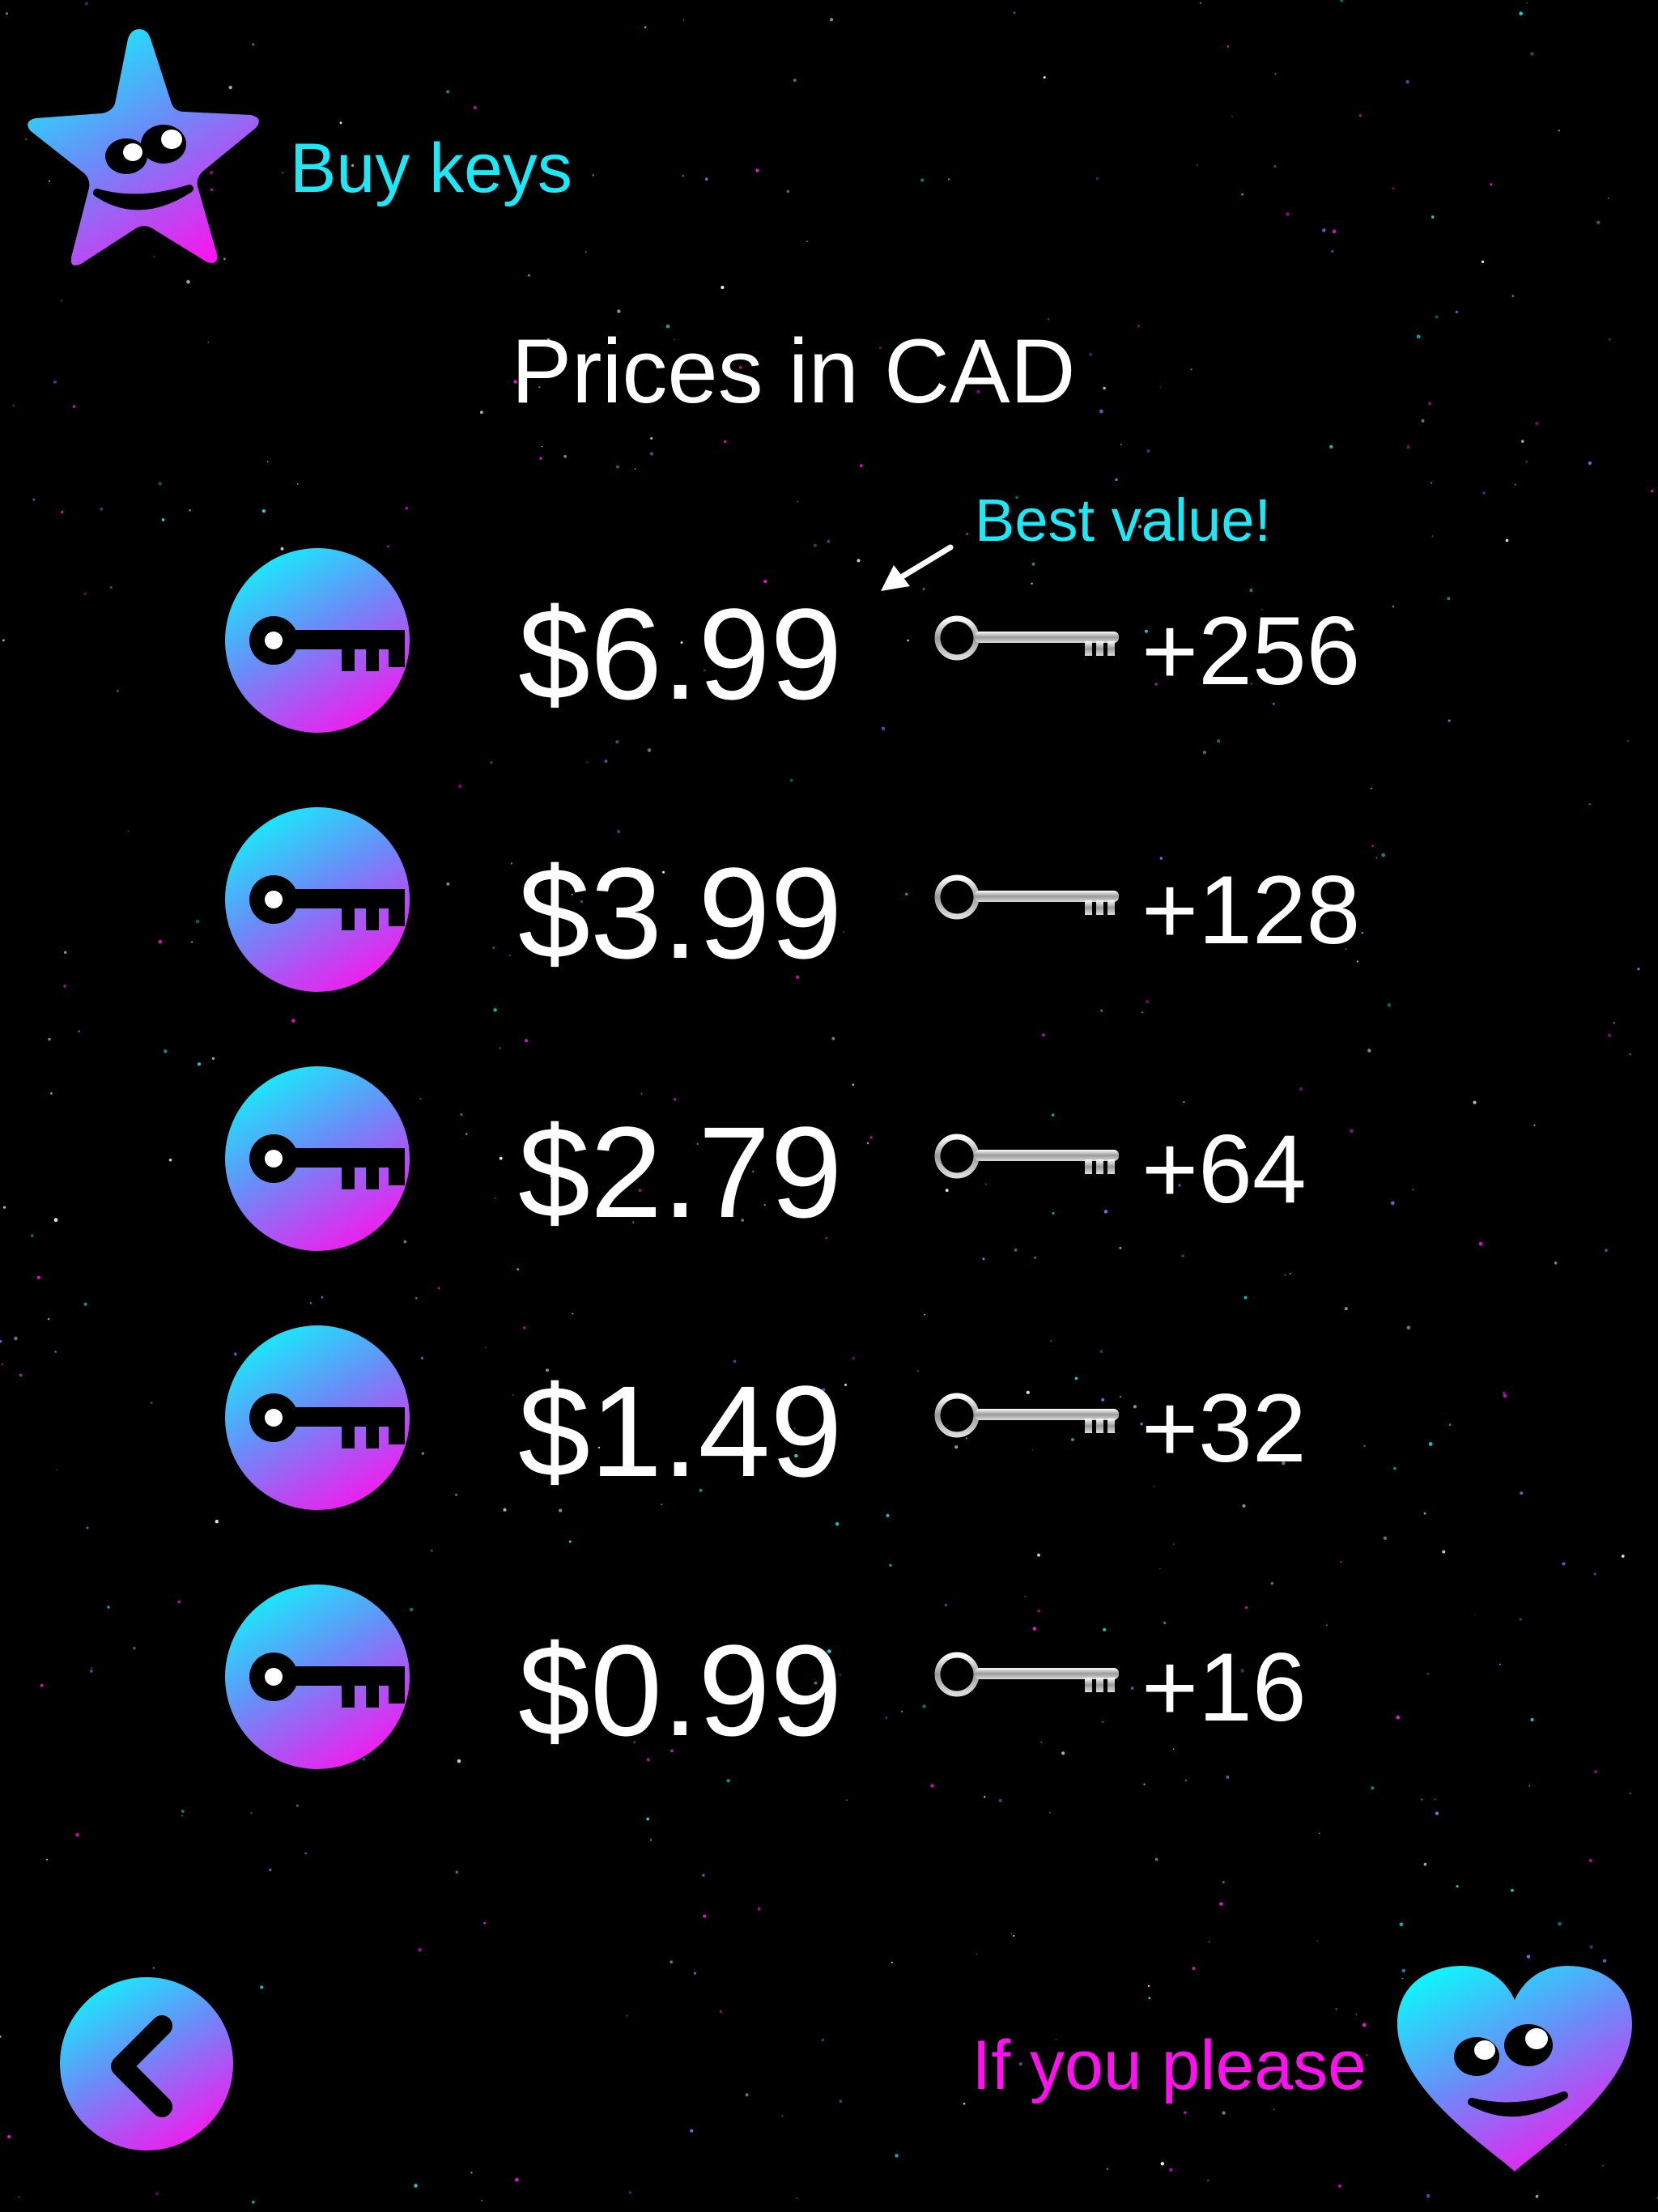  I want to click on offer-price: $1.49, so click(680, 1431).